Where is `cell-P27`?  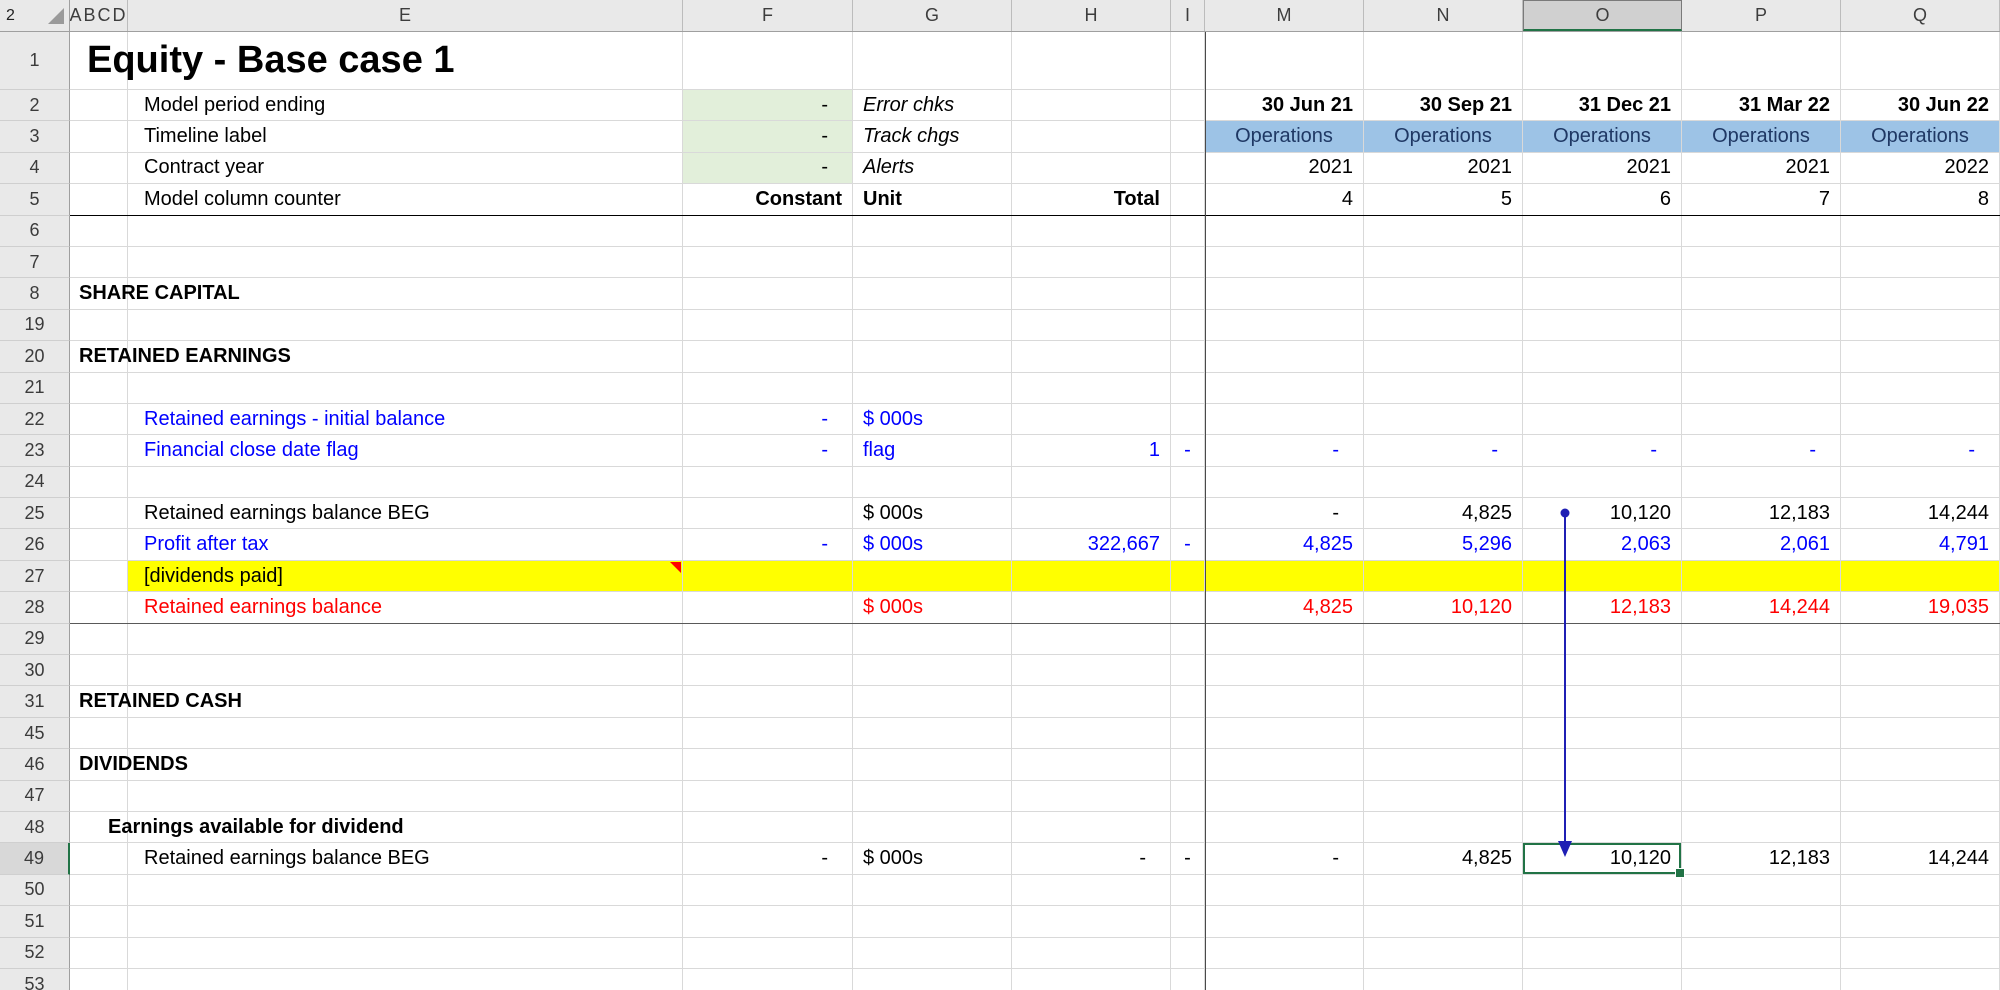
cell-P27 is located at coordinates (1761, 576).